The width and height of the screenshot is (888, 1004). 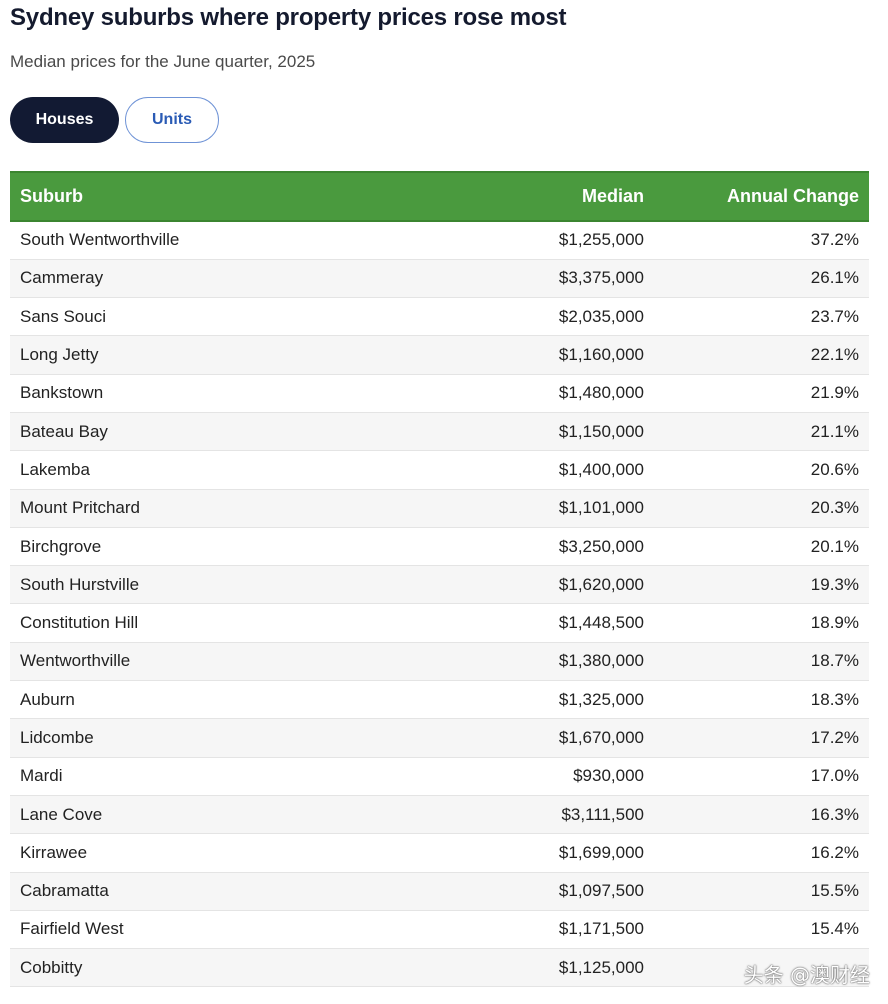 I want to click on cell-suburb: Lane Cove, so click(x=230, y=815).